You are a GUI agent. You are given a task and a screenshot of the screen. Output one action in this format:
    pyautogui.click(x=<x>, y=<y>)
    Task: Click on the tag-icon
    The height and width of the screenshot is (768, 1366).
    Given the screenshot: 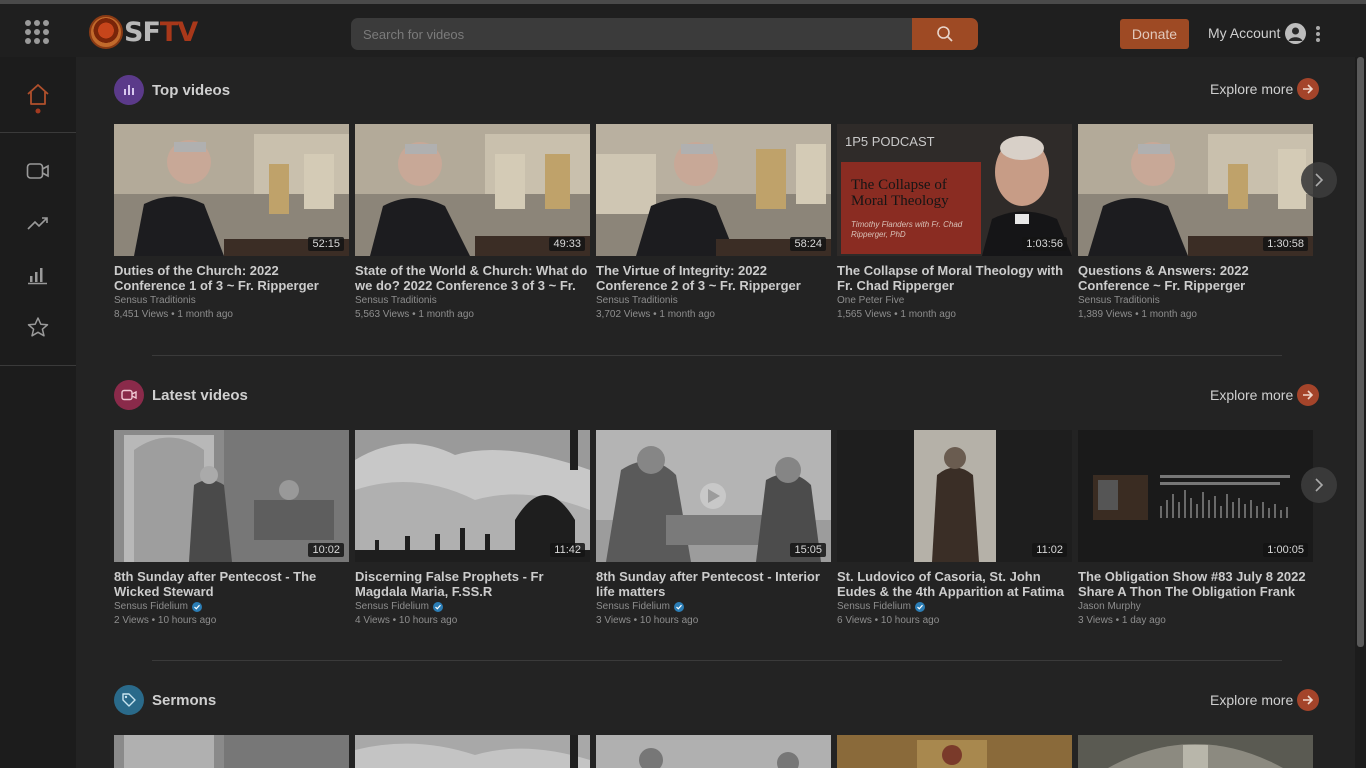 What is the action you would take?
    pyautogui.click(x=129, y=700)
    